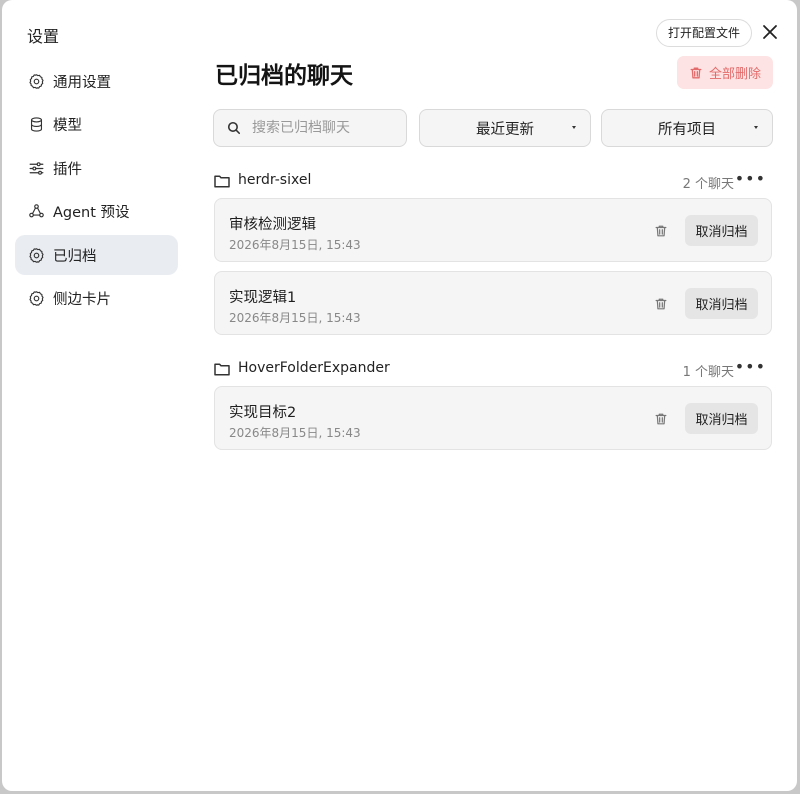 Image resolution: width=800 pixels, height=794 pixels. What do you see at coordinates (36, 212) in the screenshot?
I see `agent-icon` at bounding box center [36, 212].